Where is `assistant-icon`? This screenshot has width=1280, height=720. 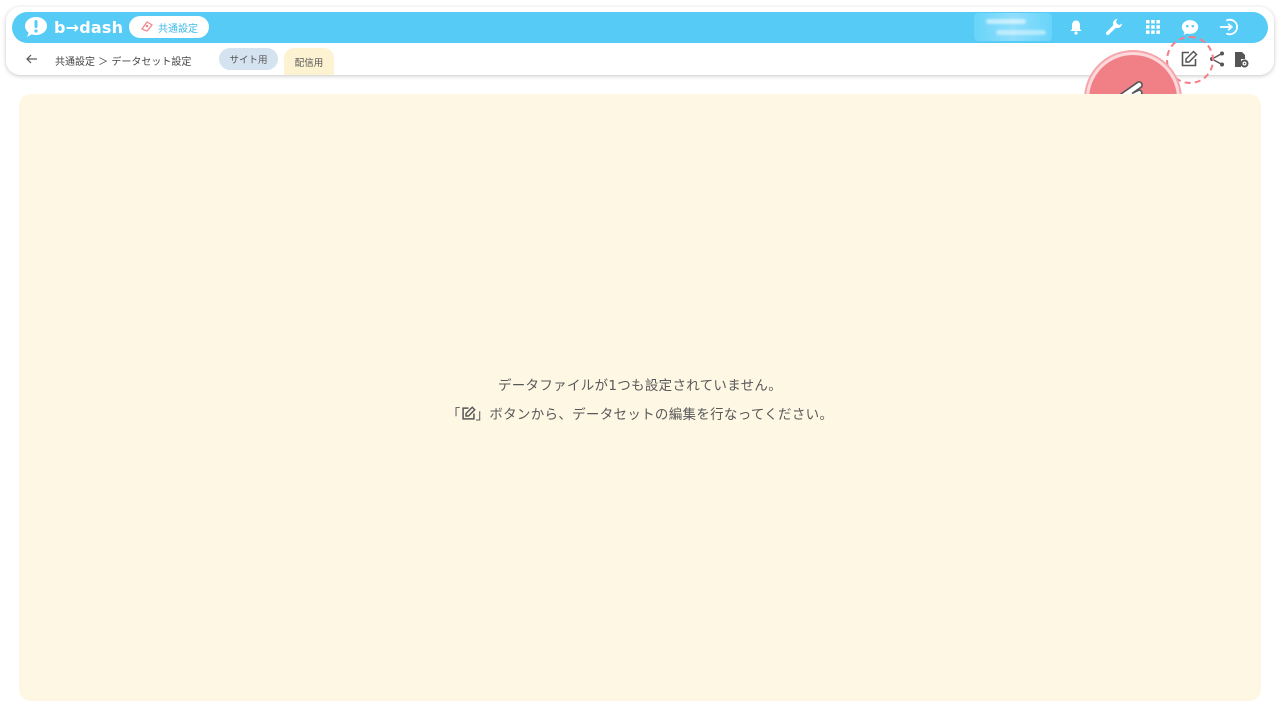
assistant-icon is located at coordinates (1190, 27).